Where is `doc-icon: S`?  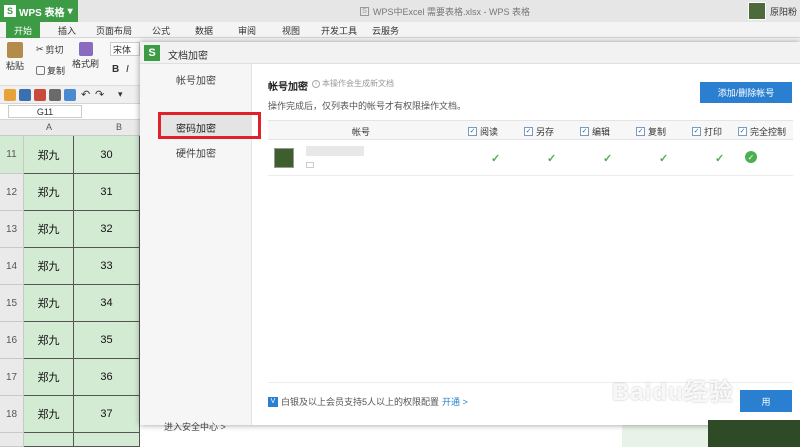
doc-icon: S is located at coordinates (364, 11).